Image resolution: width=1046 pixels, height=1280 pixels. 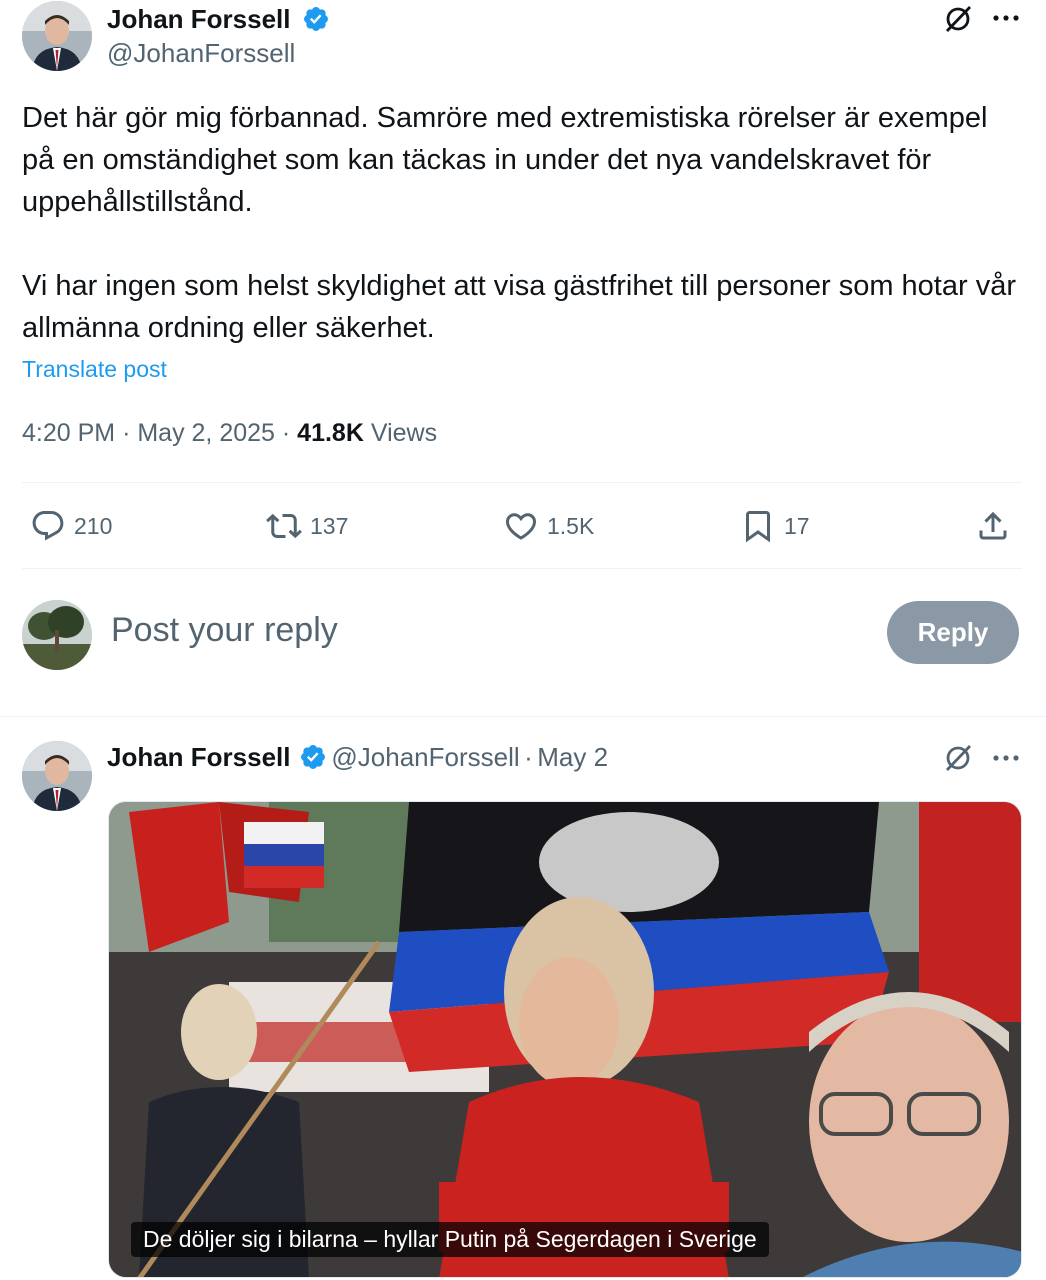 What do you see at coordinates (571, 525) in the screenshot?
I see `like-count: 1.5K` at bounding box center [571, 525].